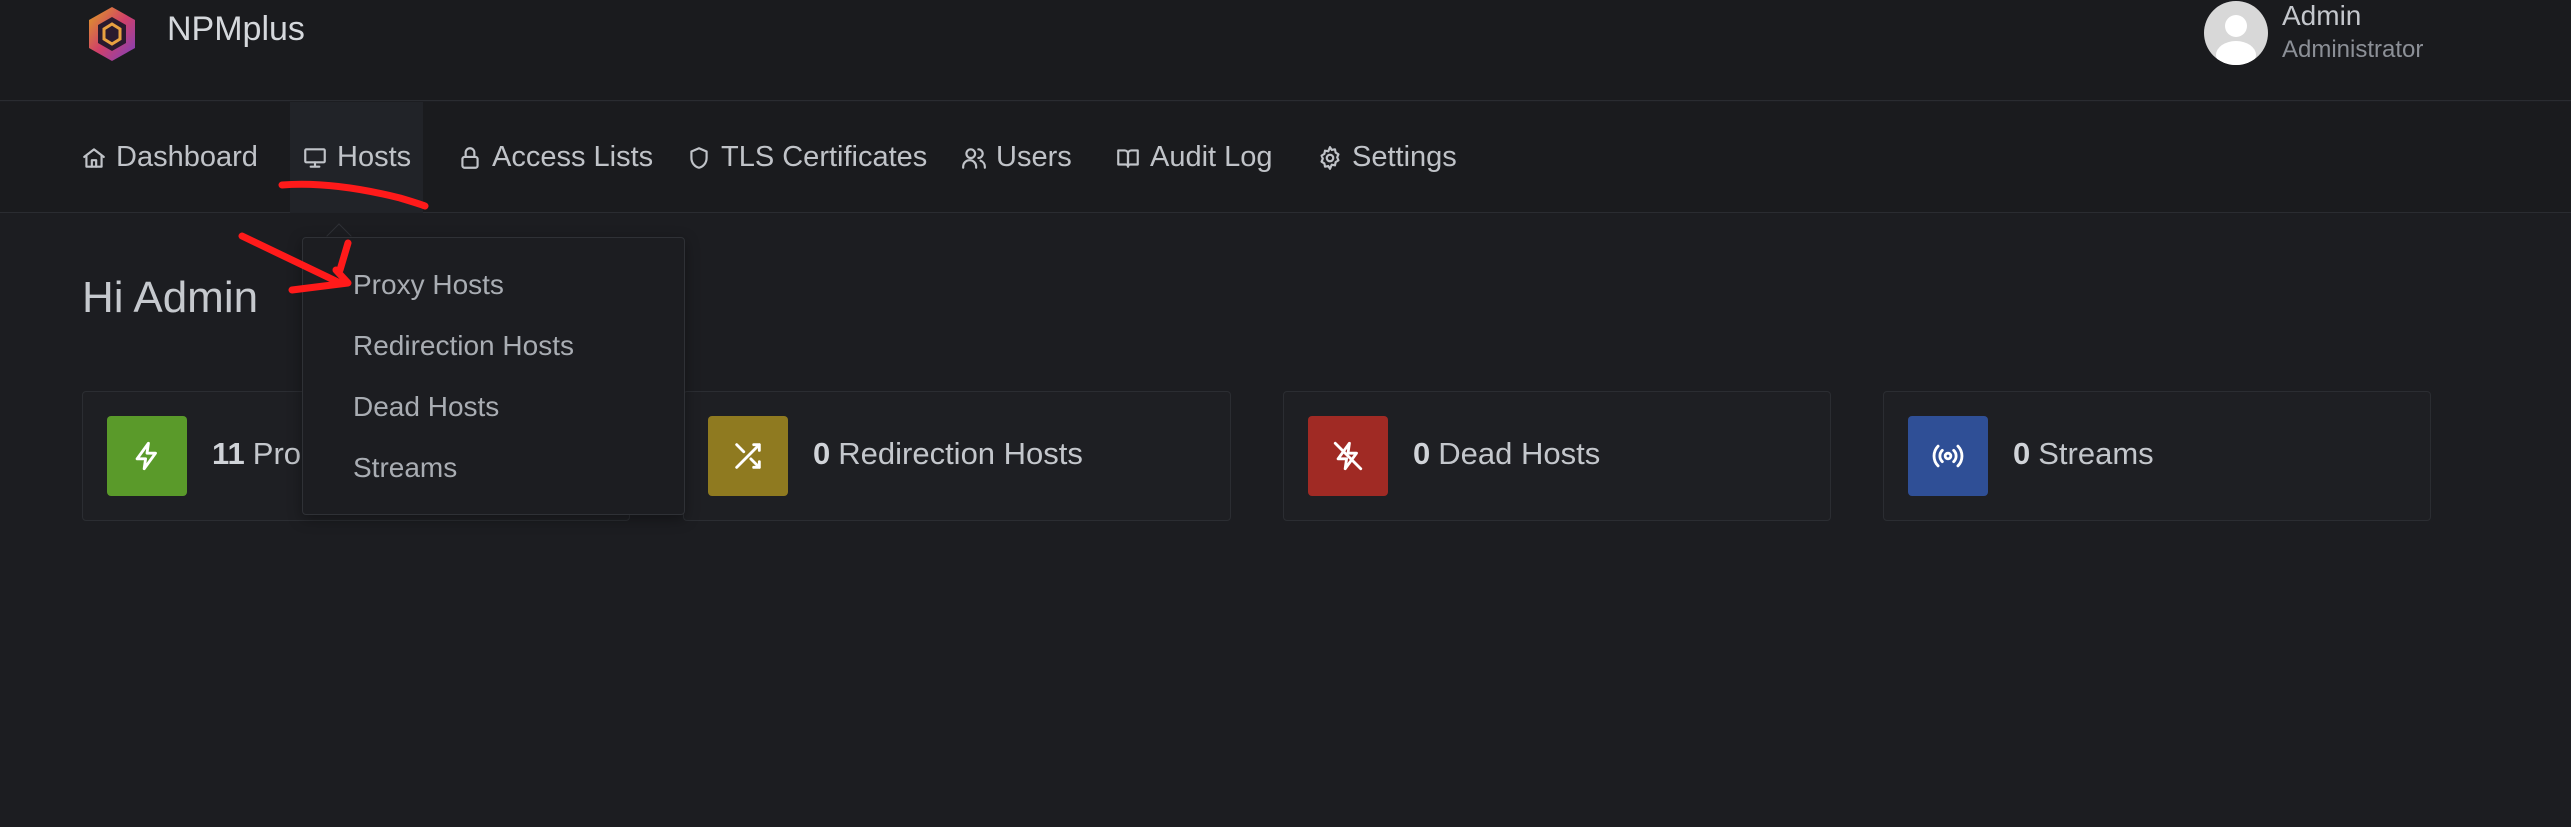 This screenshot has height=827, width=2571. Describe the element at coordinates (277, 453) in the screenshot. I see `stat-label: Pro` at that location.